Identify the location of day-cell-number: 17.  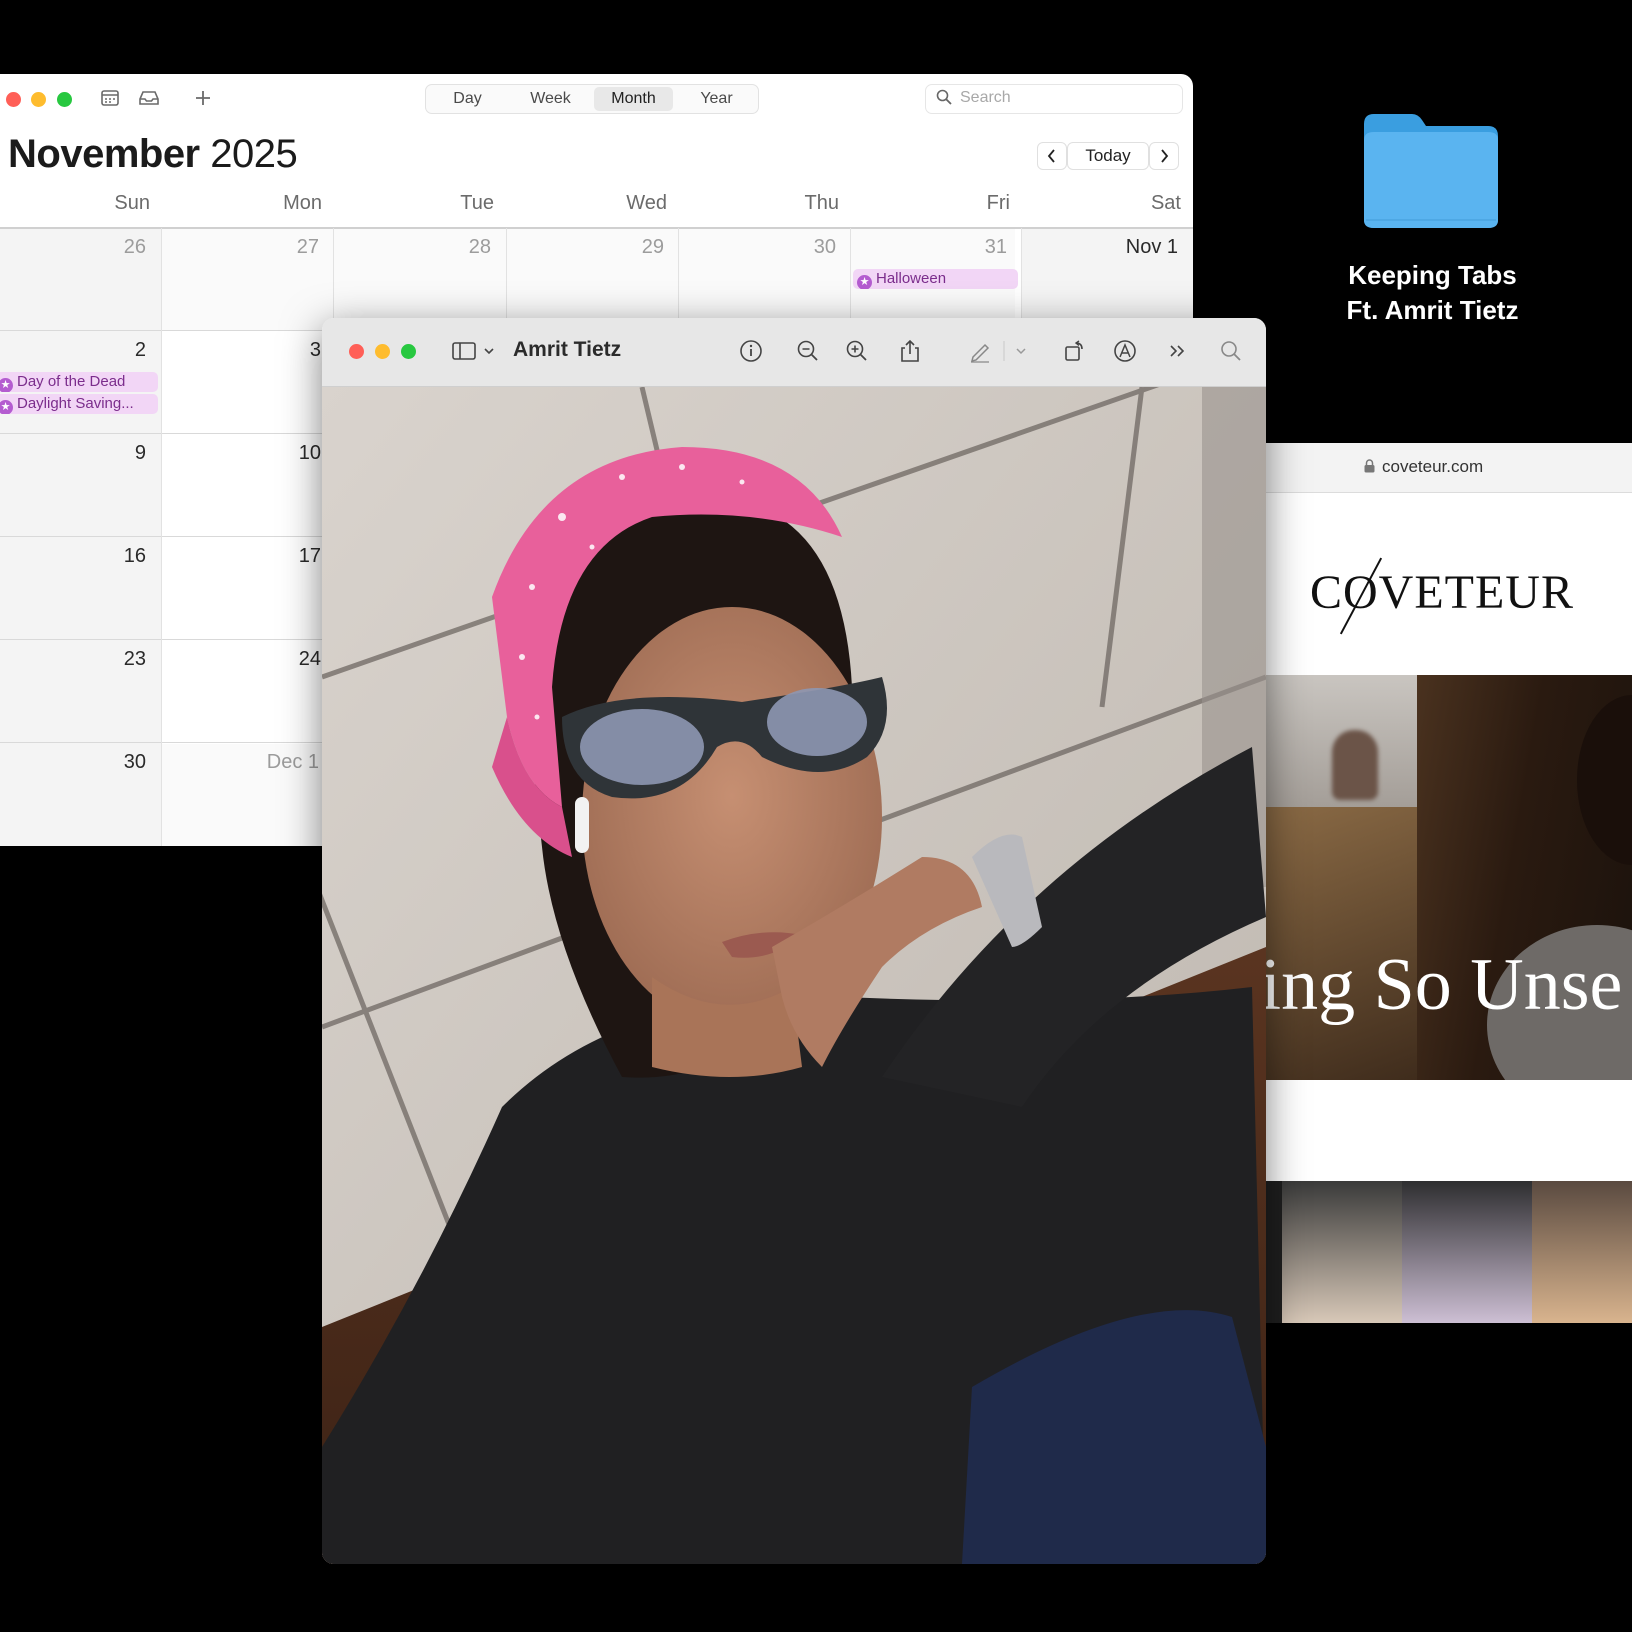
(251, 556).